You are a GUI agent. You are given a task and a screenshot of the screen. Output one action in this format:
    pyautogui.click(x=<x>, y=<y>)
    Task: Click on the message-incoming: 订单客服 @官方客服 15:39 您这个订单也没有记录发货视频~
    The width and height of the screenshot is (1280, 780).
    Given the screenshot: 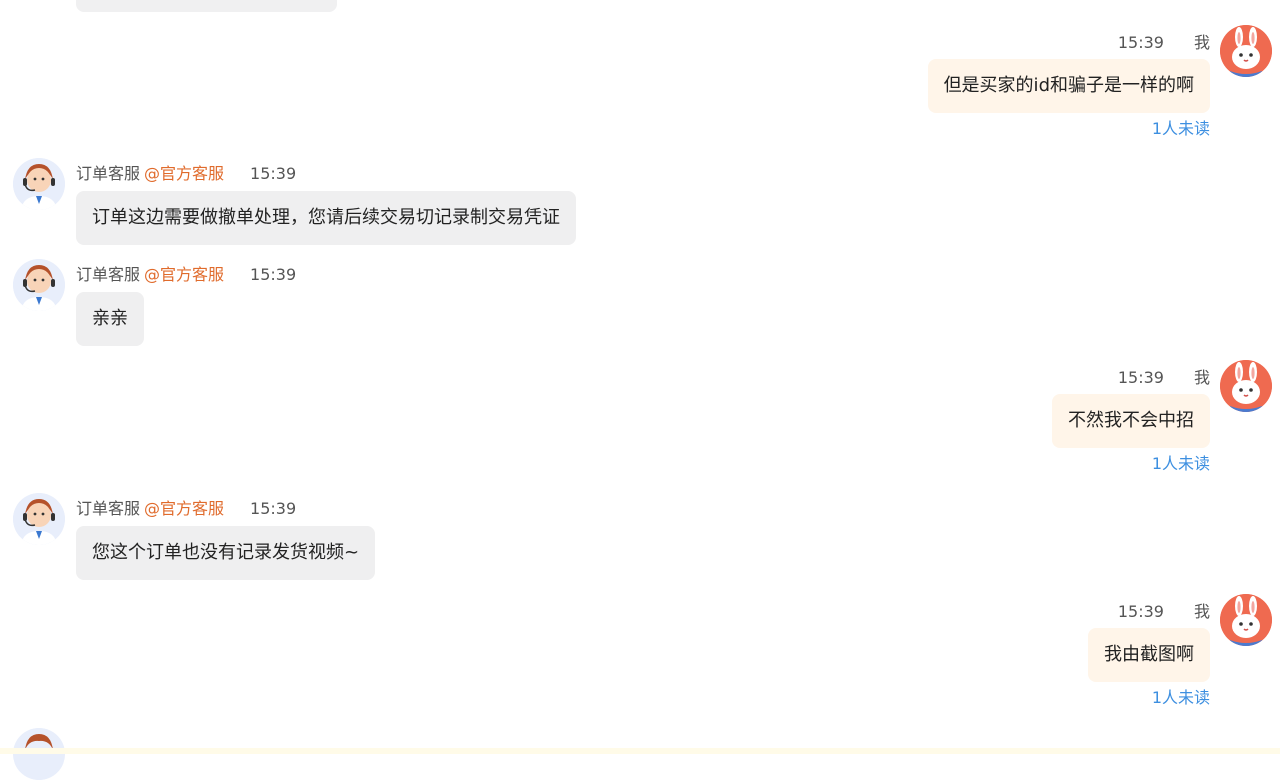 What is the action you would take?
    pyautogui.click(x=363, y=538)
    